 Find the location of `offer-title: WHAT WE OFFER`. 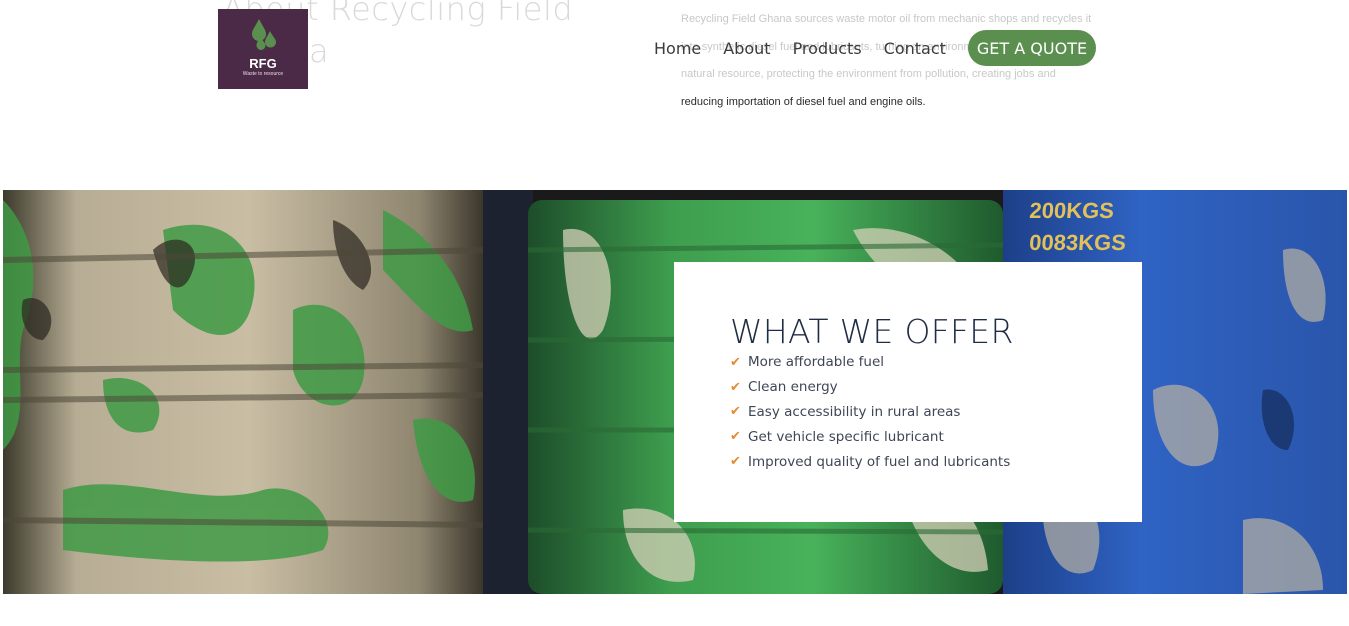

offer-title: WHAT WE OFFER is located at coordinates (872, 331).